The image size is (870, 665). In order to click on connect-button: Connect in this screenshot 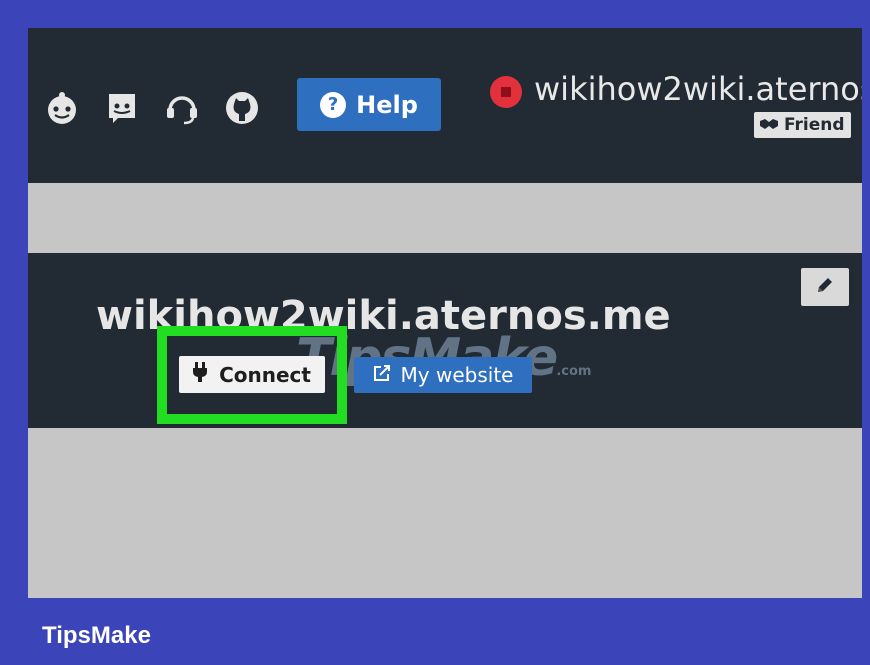, I will do `click(252, 374)`.